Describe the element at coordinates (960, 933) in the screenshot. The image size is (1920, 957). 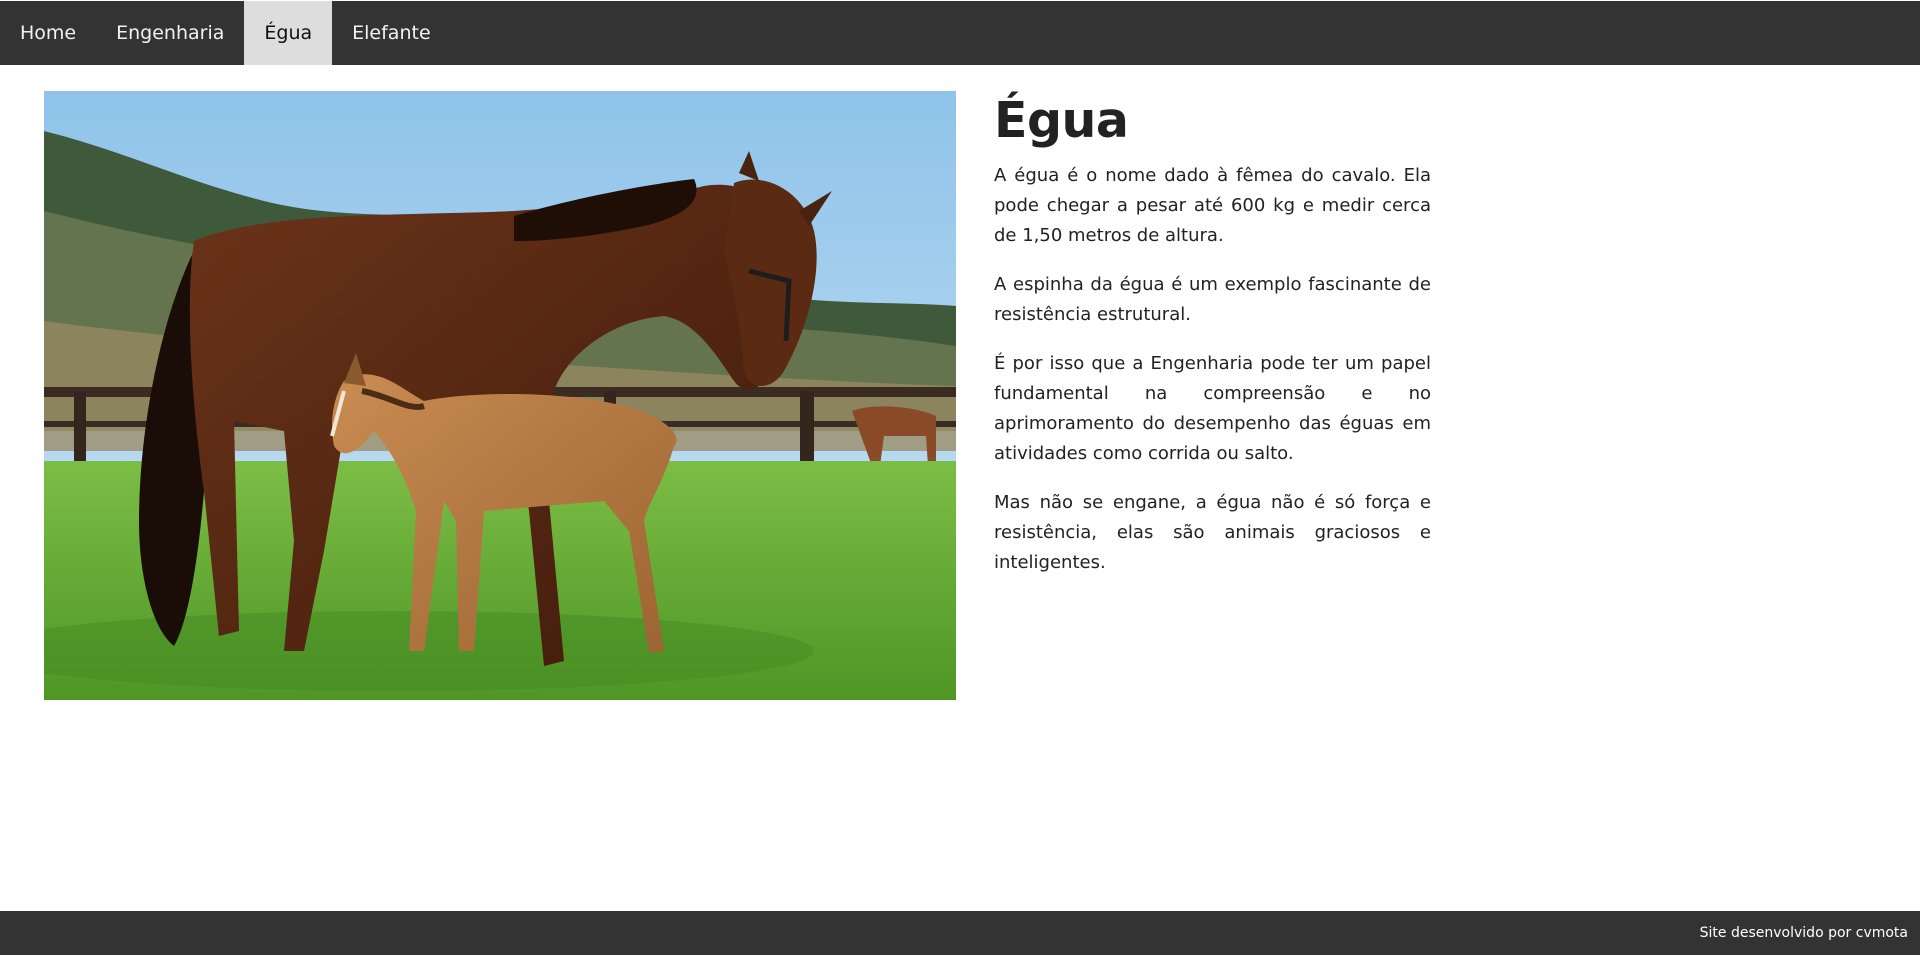
I see `page-footer: Site desenvolvido por cvmota` at that location.